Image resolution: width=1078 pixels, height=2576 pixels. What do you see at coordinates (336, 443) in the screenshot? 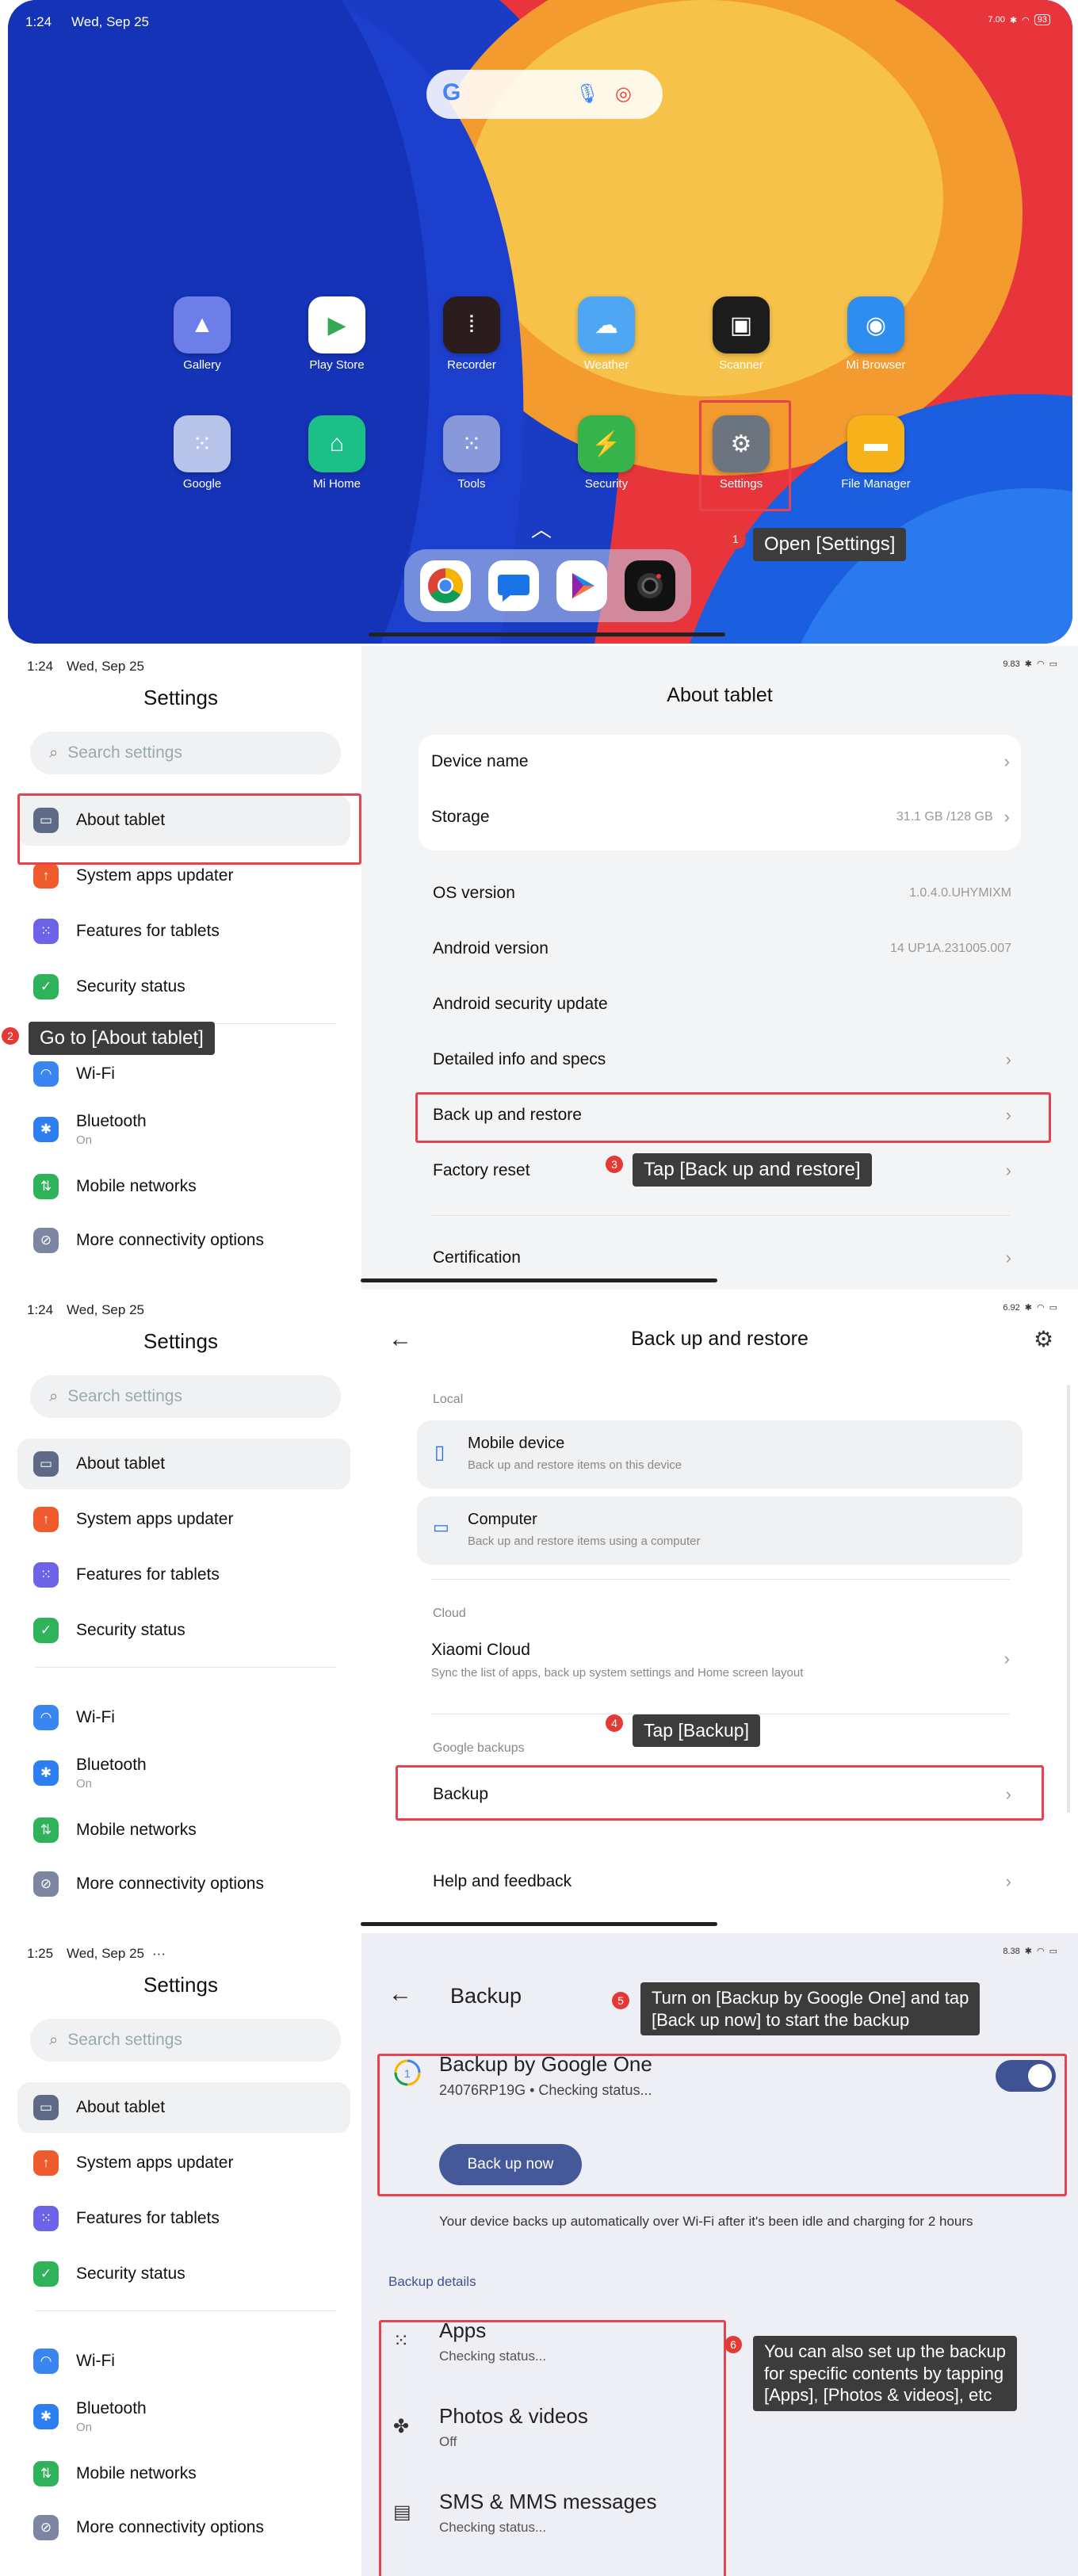
I see `mi-home-icon: ⌂` at bounding box center [336, 443].